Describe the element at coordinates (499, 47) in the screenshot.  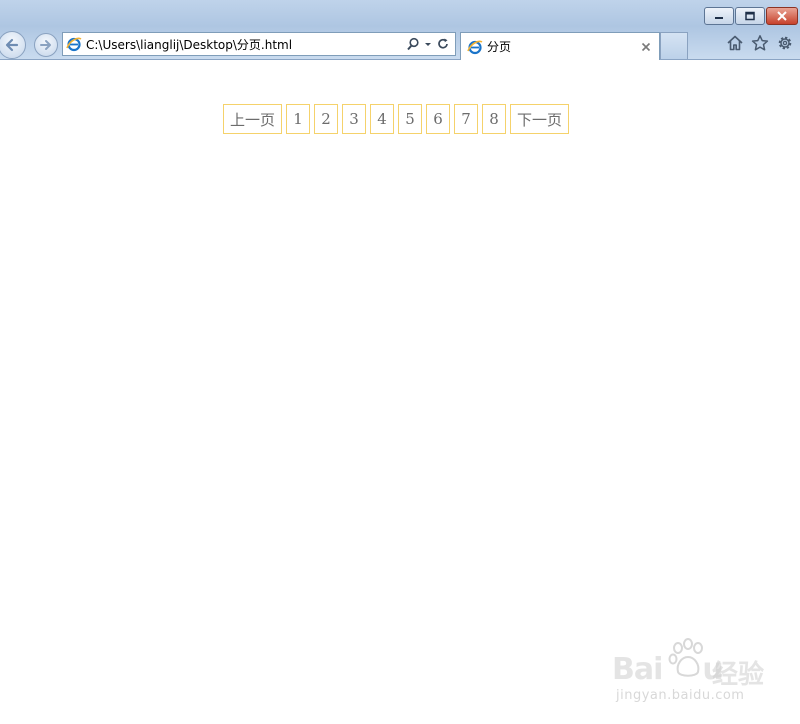
I see `tab-title: 分页` at that location.